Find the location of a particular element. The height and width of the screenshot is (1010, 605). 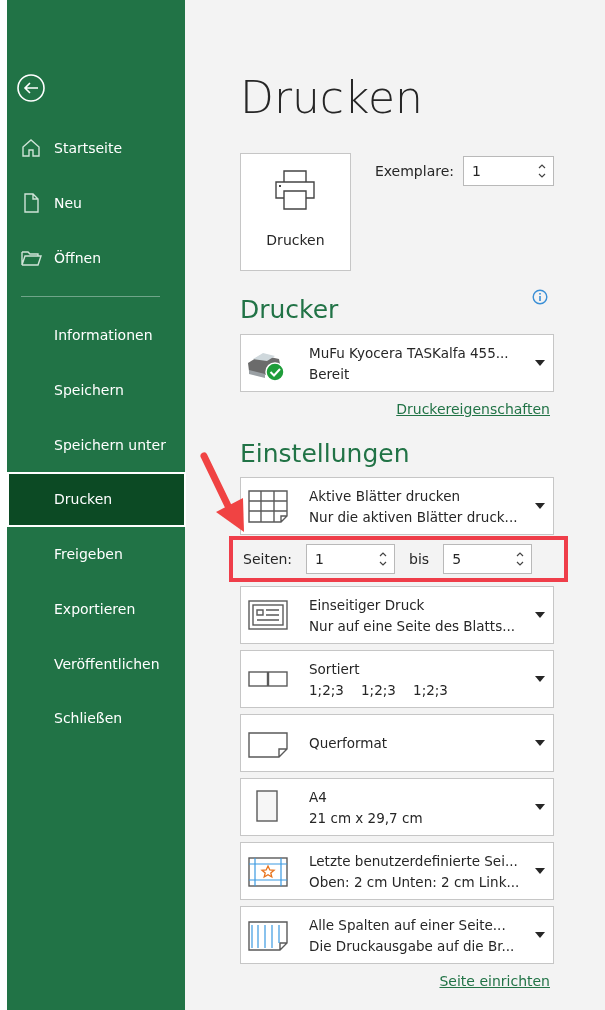

option-title: Sortiert is located at coordinates (335, 668).